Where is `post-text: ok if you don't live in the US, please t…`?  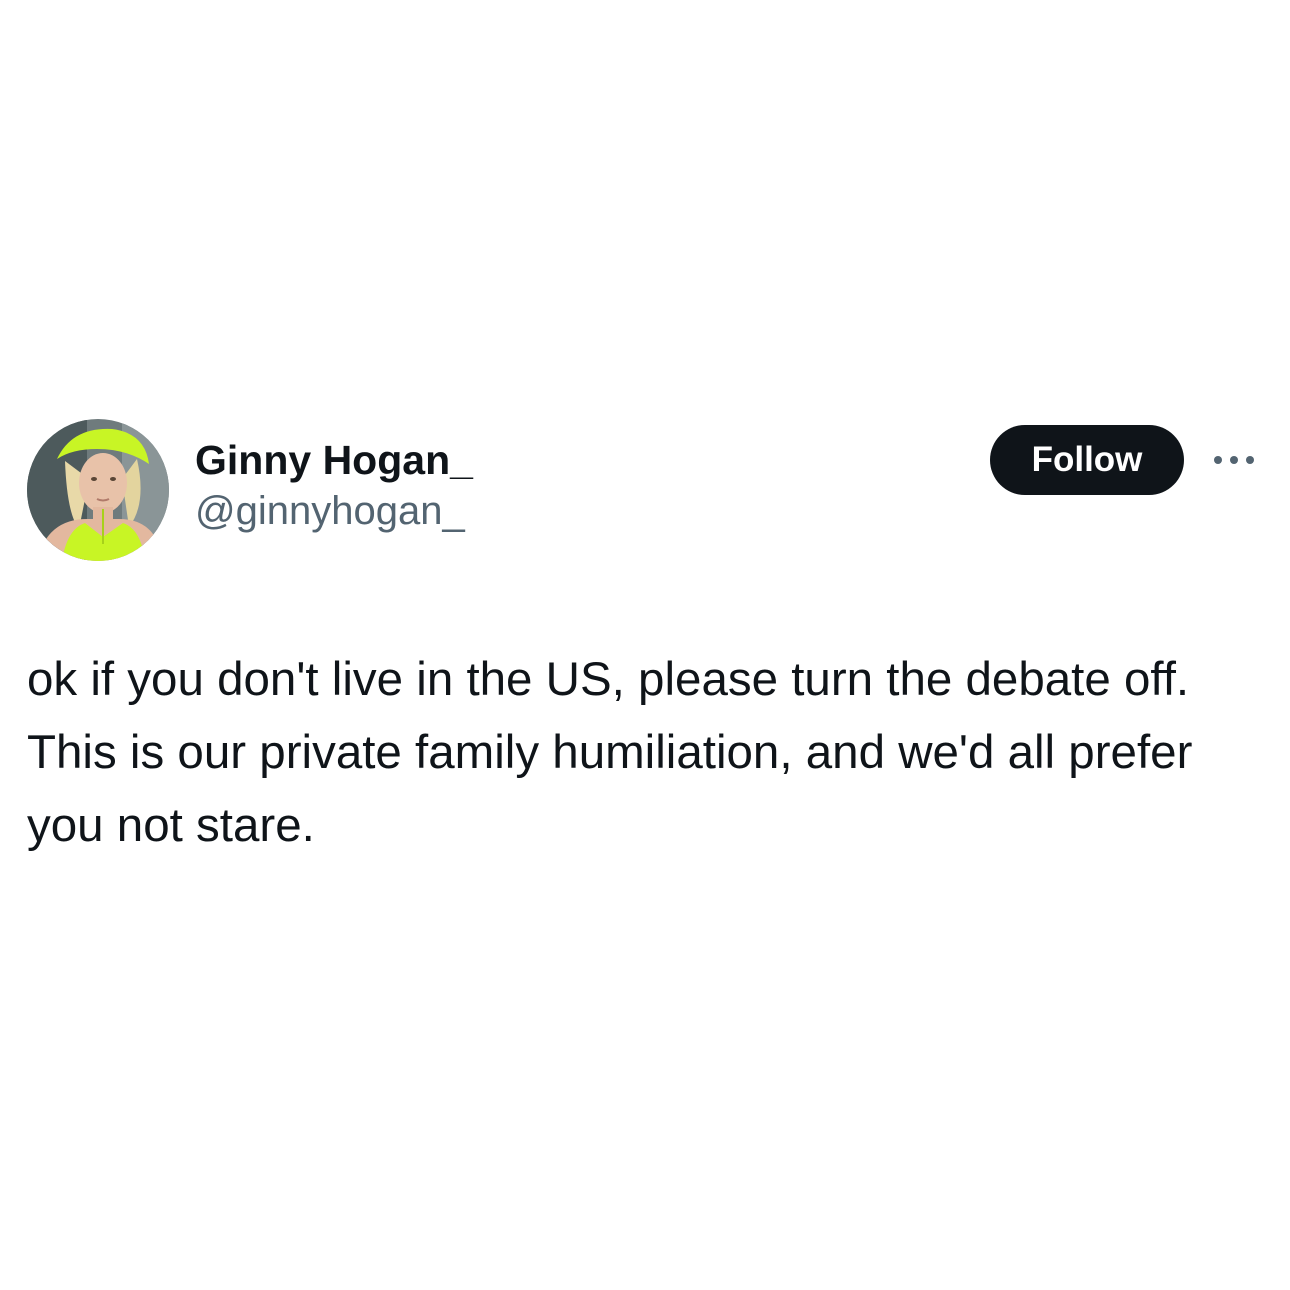 post-text: ok if you don't live in the US, please t… is located at coordinates (610, 752).